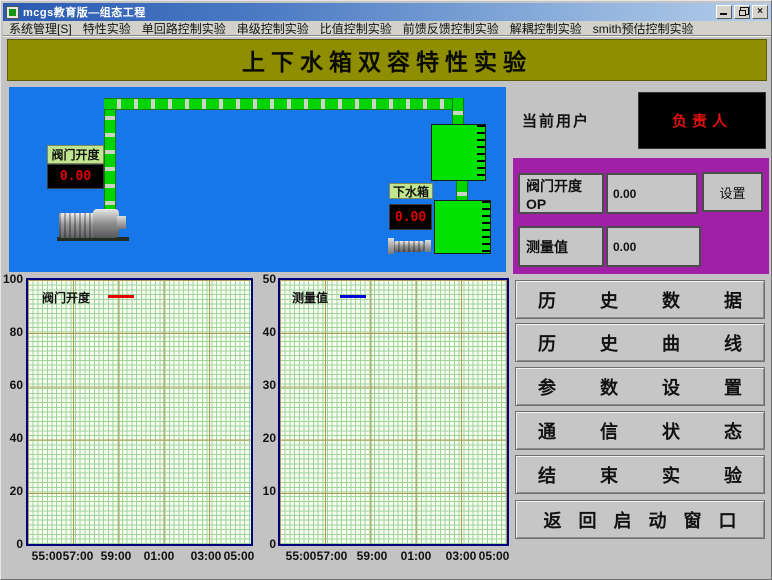 Image resolution: width=772 pixels, height=580 pixels. What do you see at coordinates (461, 556) in the screenshot?
I see `right-chart-xtick: 03:00` at bounding box center [461, 556].